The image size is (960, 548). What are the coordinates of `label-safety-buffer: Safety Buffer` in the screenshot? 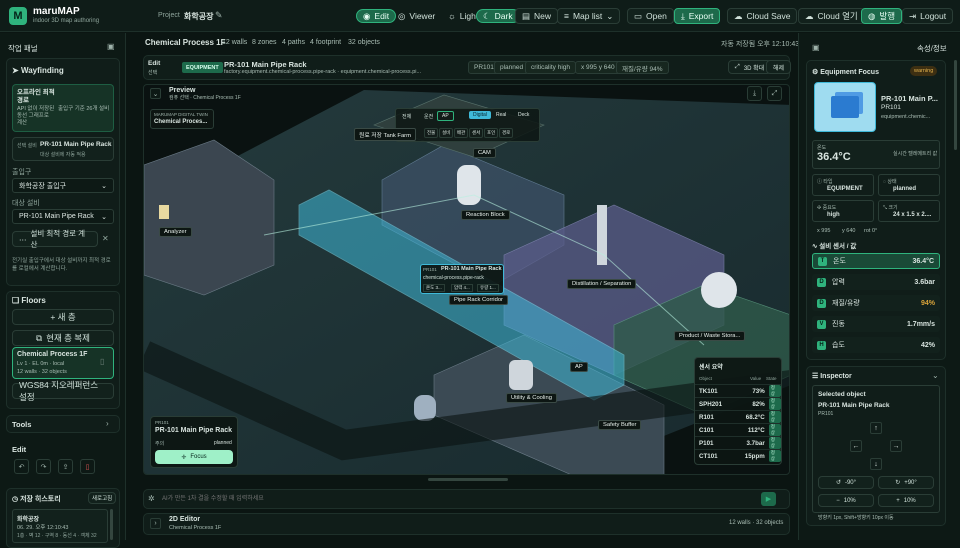 It's located at (620, 425).